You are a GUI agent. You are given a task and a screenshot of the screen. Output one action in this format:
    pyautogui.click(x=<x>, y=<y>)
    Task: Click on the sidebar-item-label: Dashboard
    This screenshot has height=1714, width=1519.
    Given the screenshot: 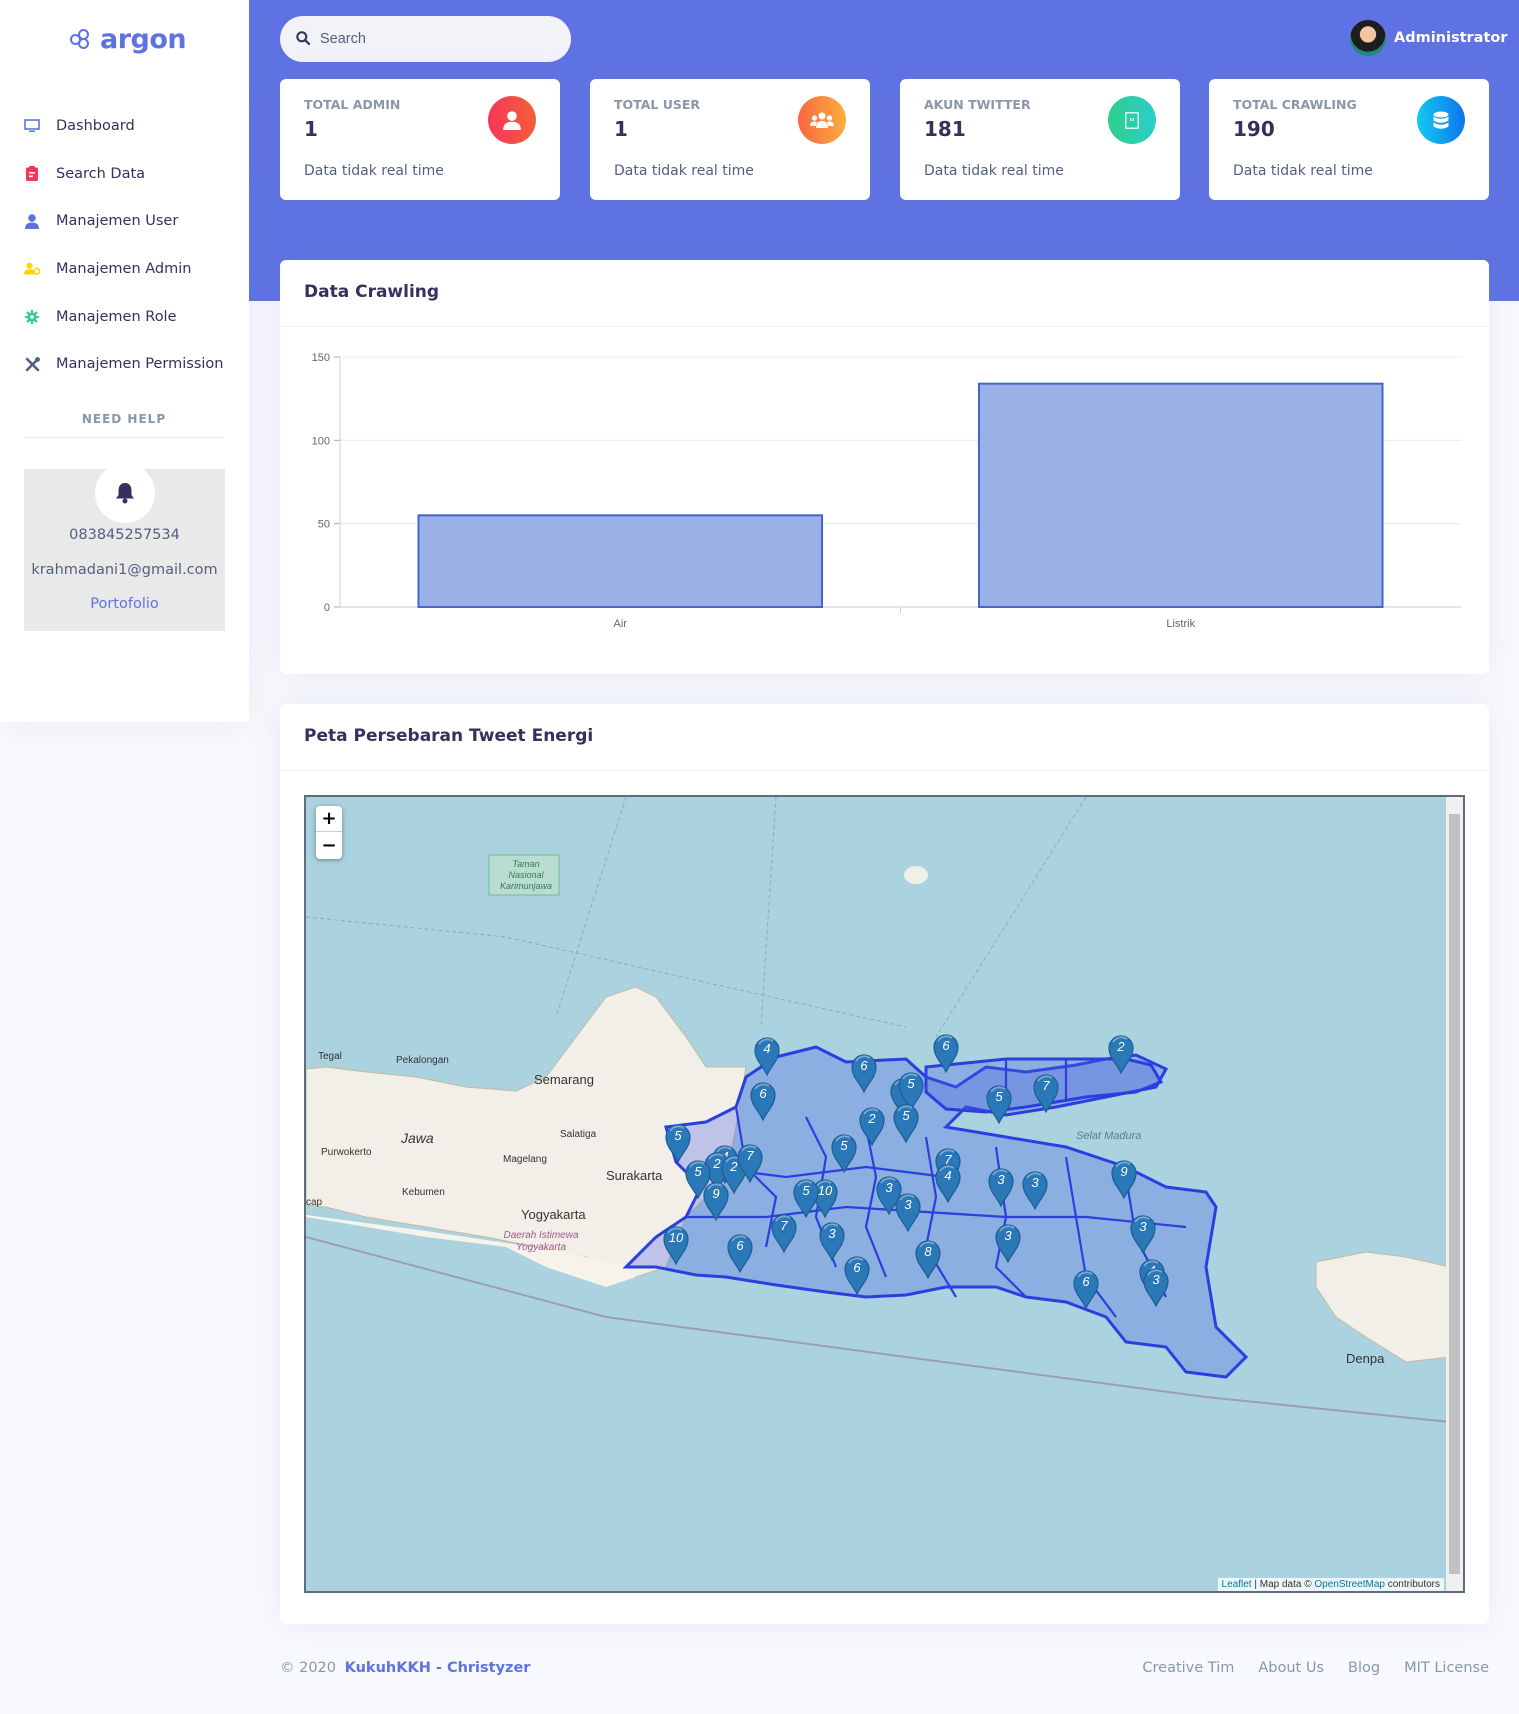 What is the action you would take?
    pyautogui.click(x=95, y=125)
    